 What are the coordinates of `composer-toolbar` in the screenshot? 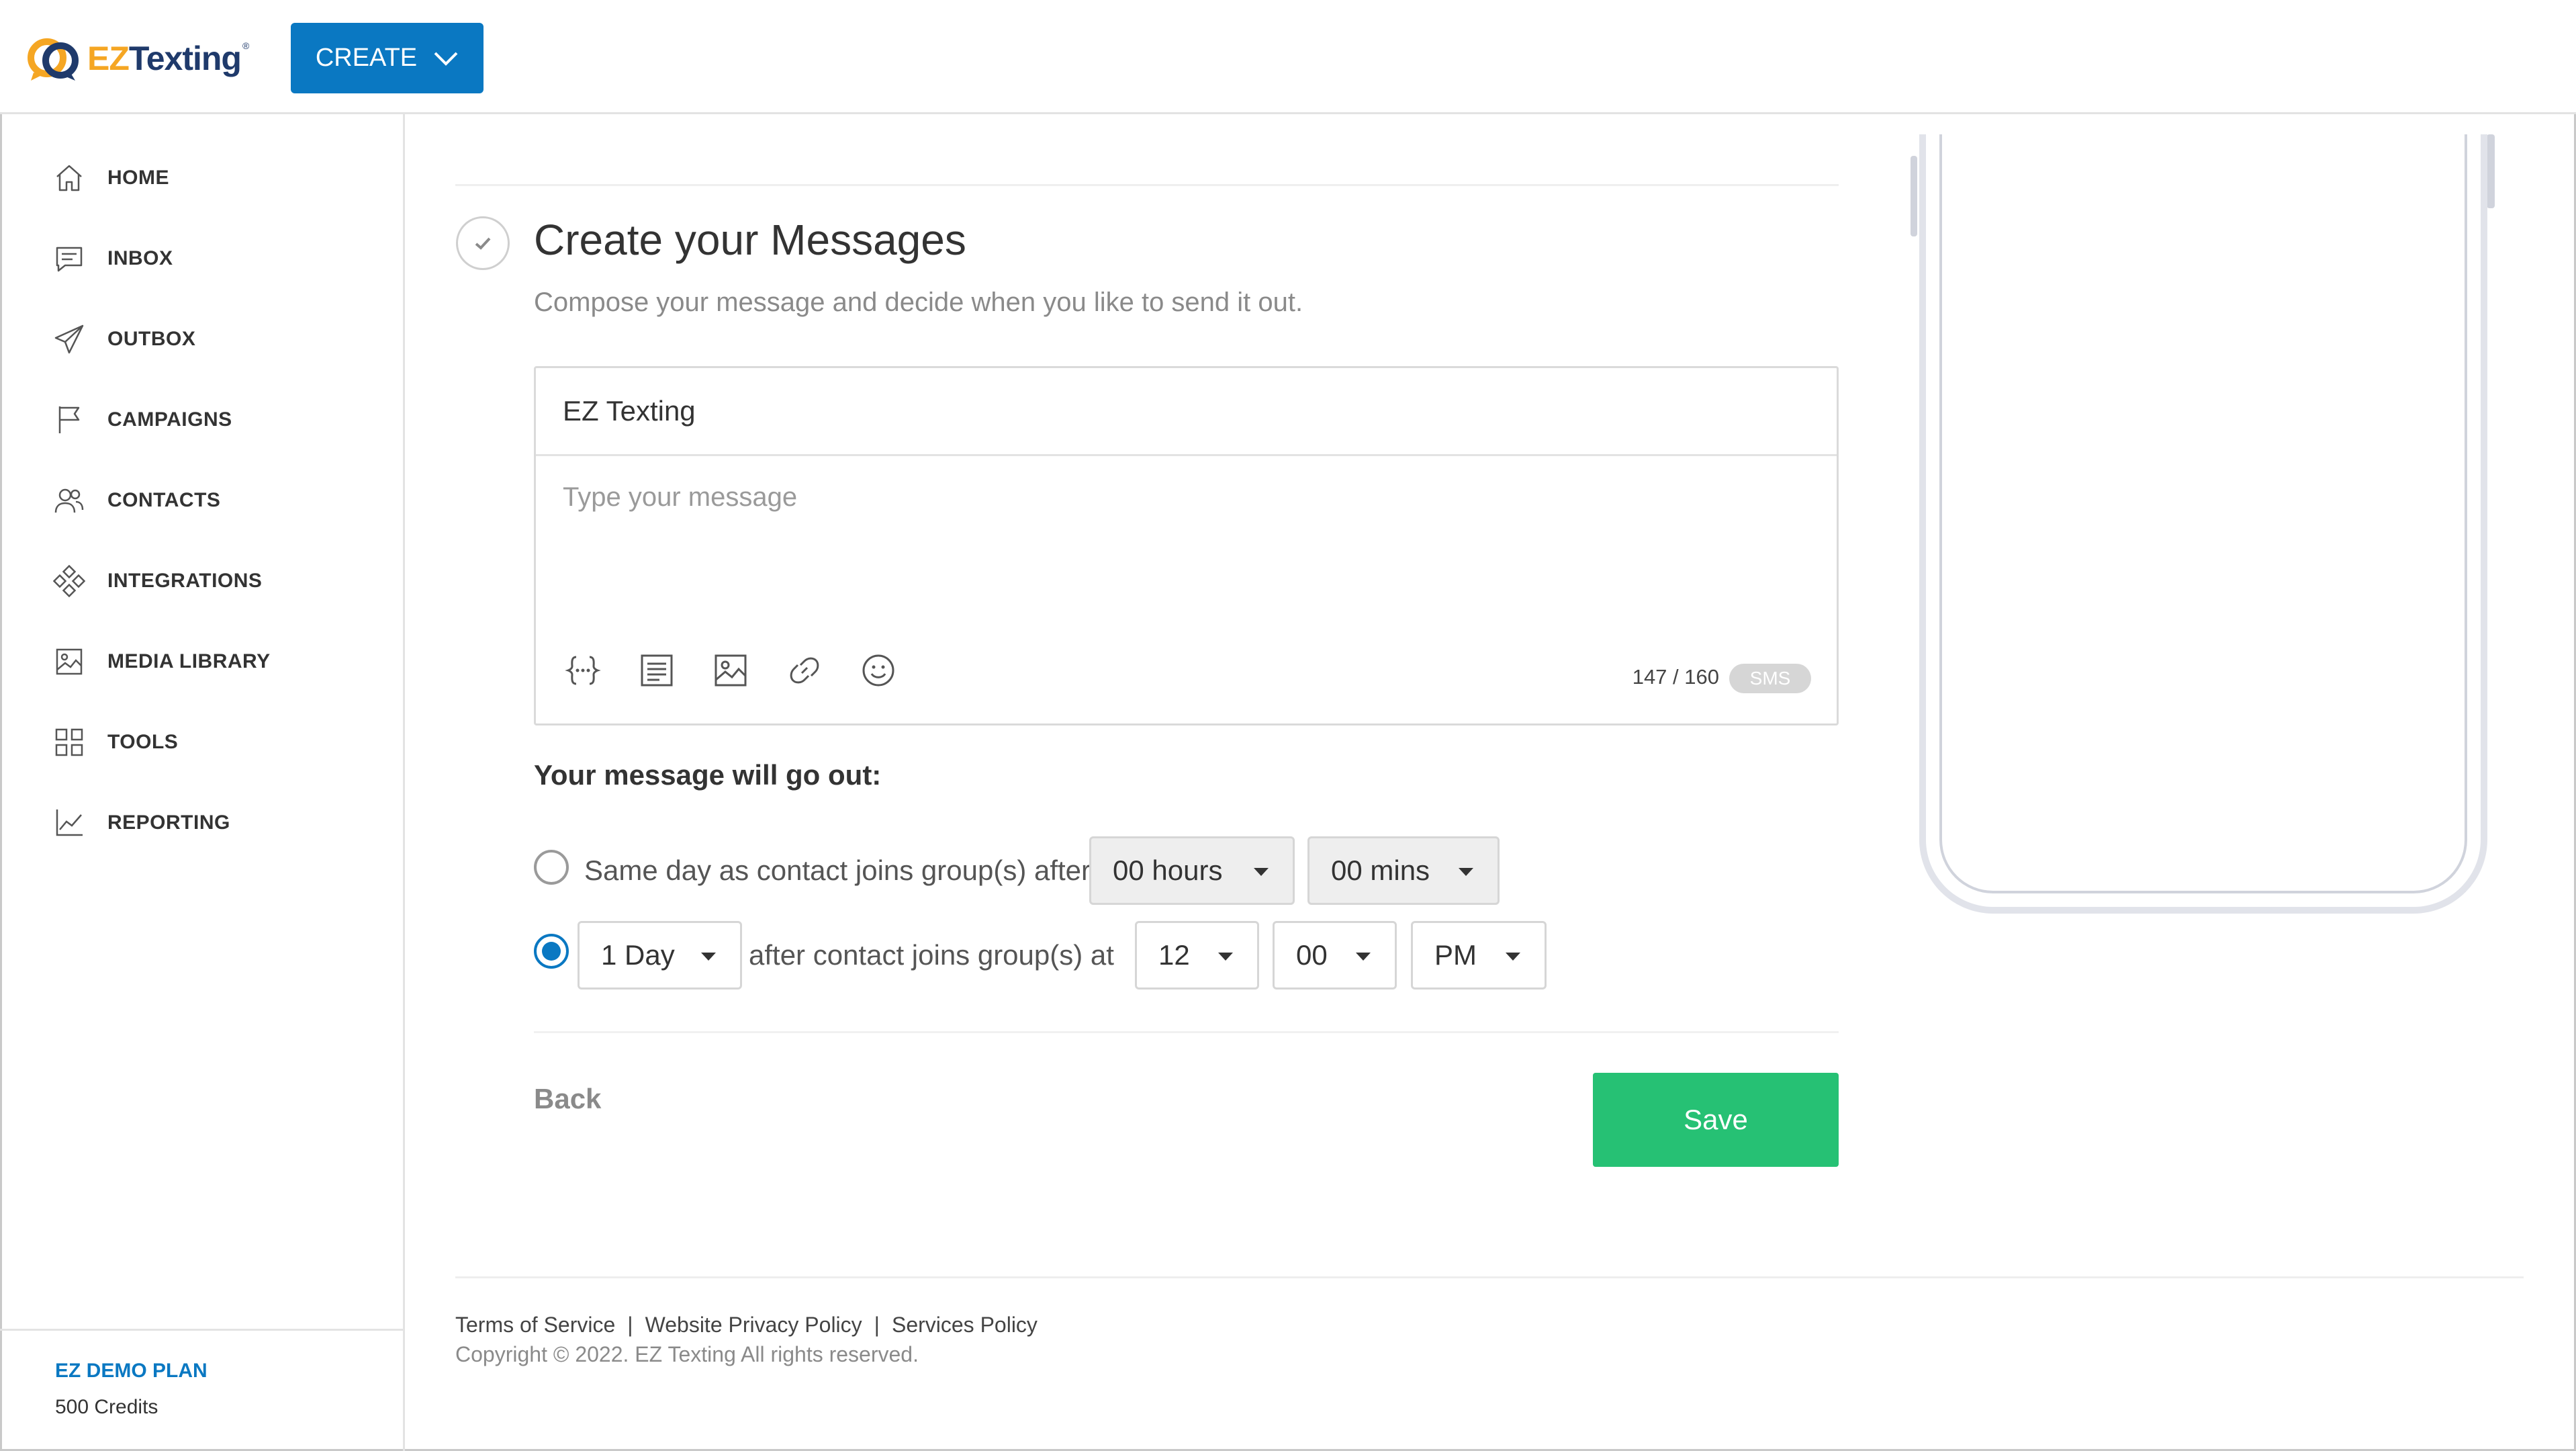 It's located at (731, 670).